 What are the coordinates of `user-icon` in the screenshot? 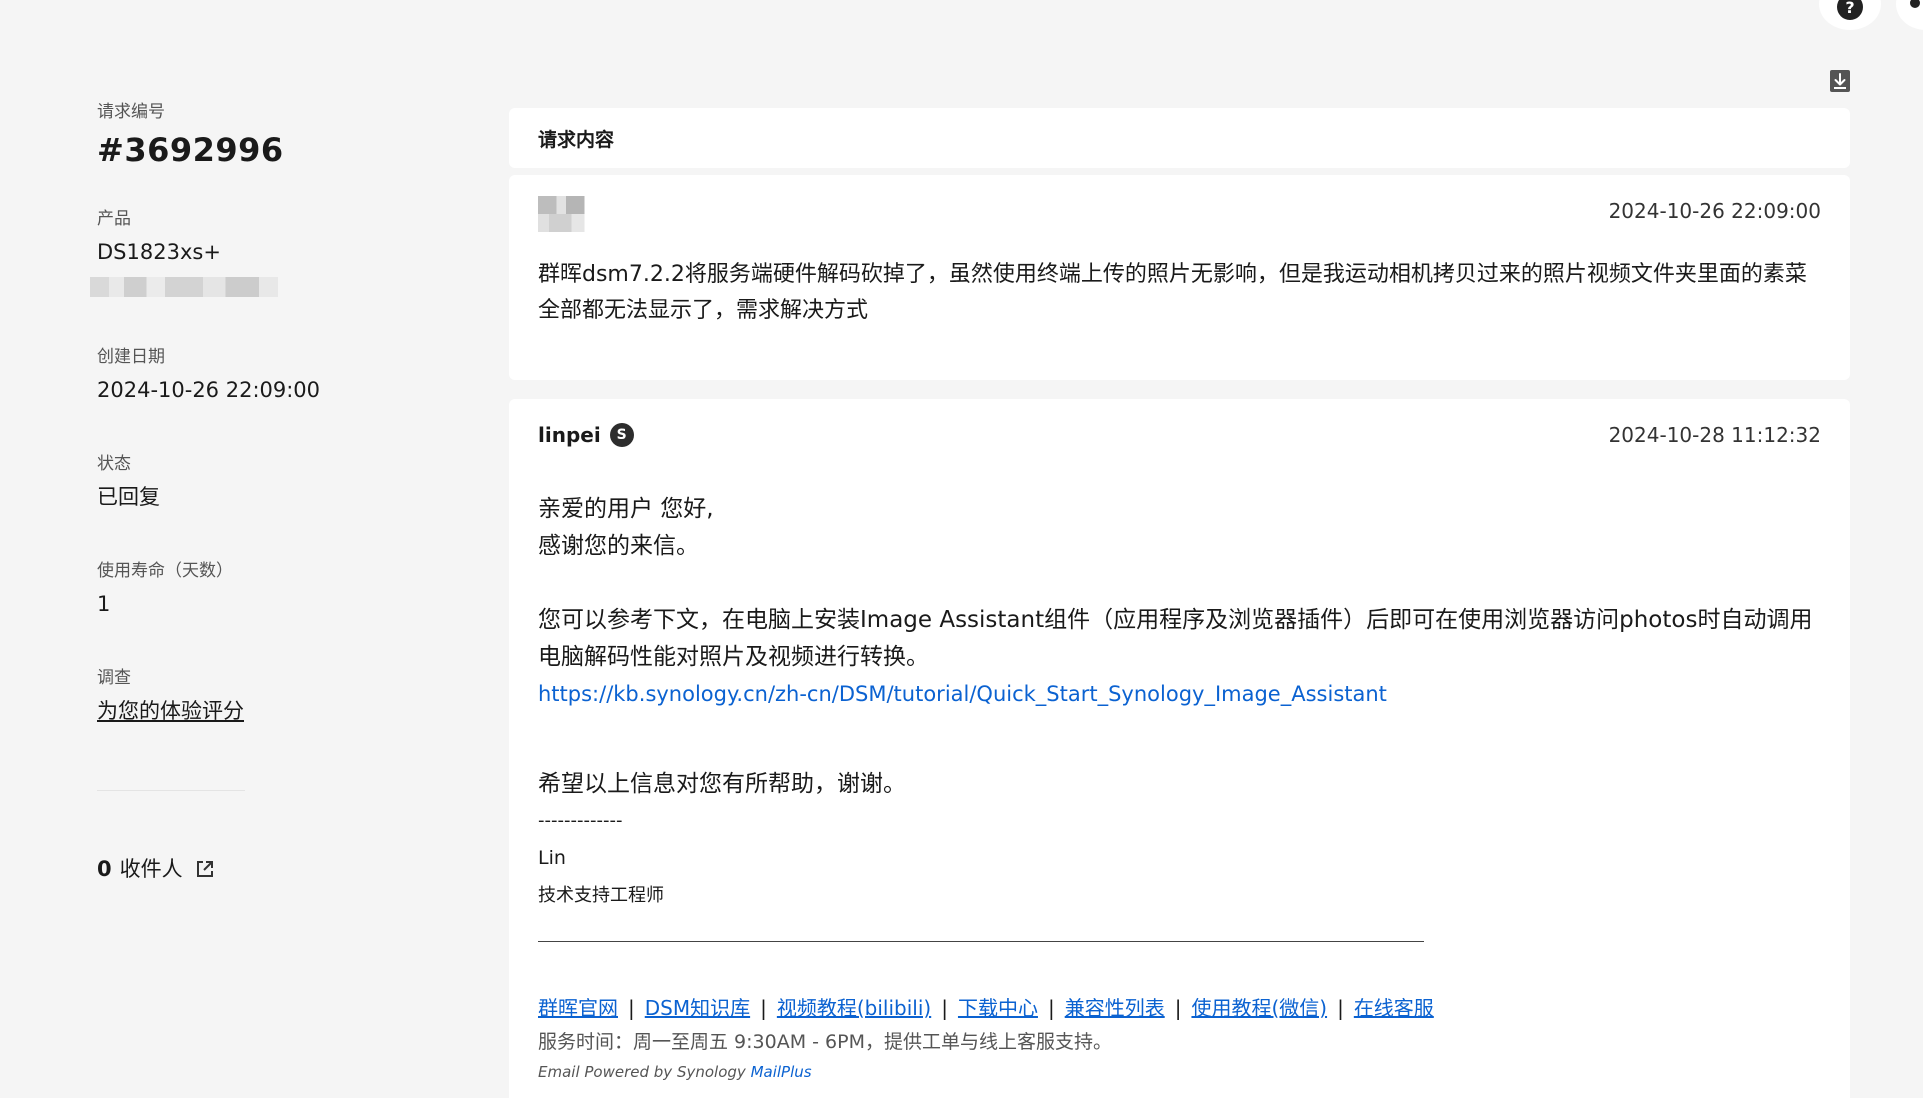 It's located at (1915, 4).